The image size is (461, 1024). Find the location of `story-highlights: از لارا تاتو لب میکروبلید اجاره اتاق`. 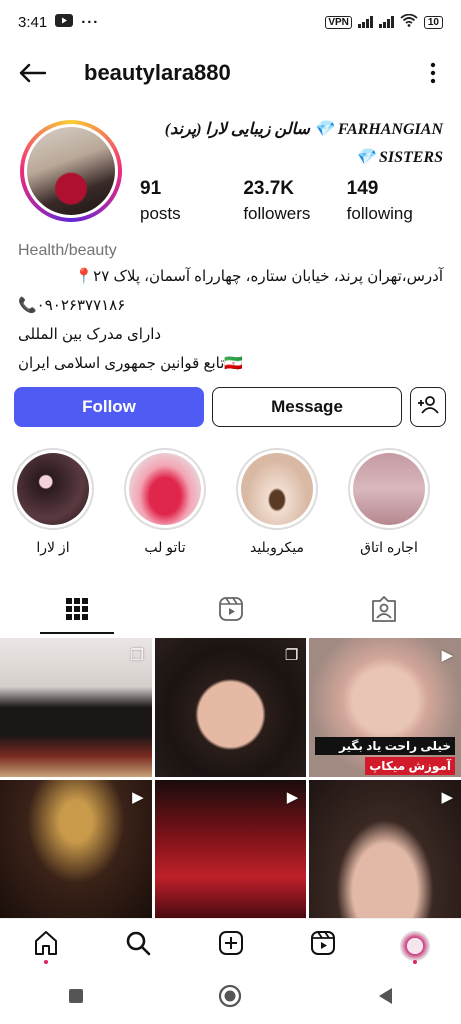

story-highlights: از لارا تاتو لب میکروبلید اجاره اتاق is located at coordinates (236, 502).